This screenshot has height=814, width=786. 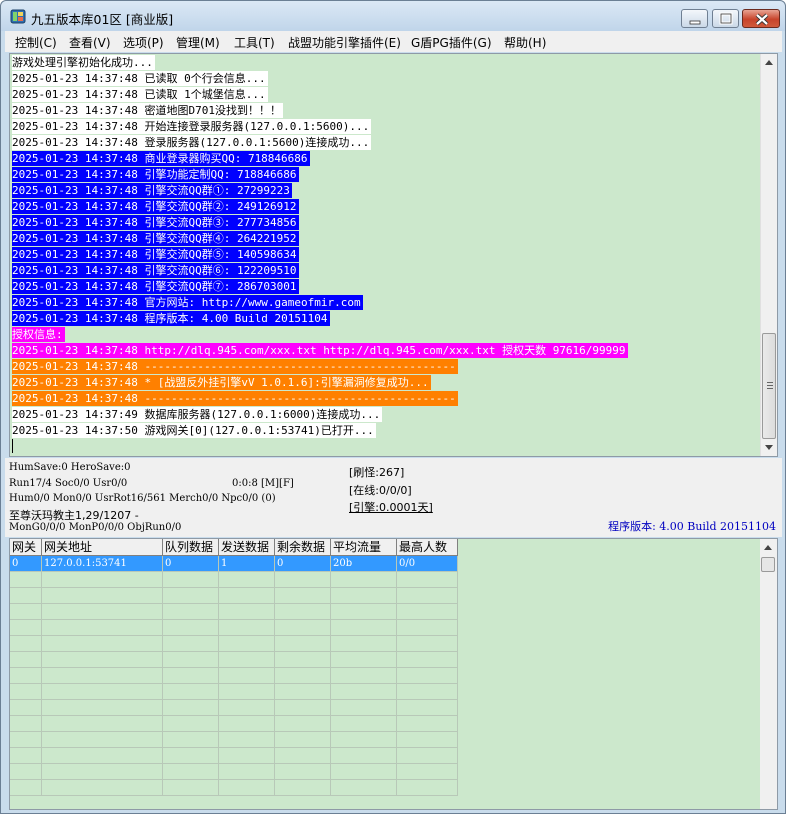 What do you see at coordinates (303, 547) in the screenshot?
I see `column-header: 剩余数据` at bounding box center [303, 547].